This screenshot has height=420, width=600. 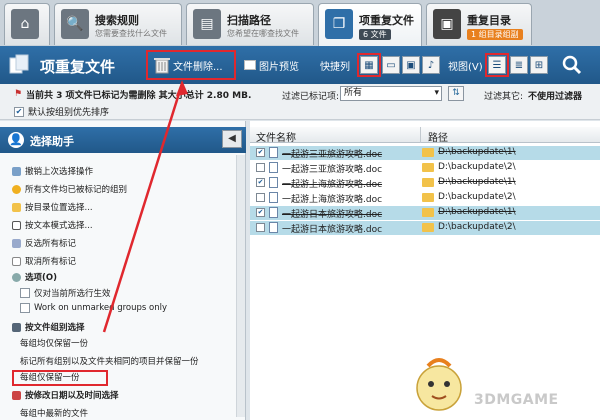 I want to click on table-row: 一起游三亚旅游攻略.doc D:\backupdate\2\, so click(x=425, y=168).